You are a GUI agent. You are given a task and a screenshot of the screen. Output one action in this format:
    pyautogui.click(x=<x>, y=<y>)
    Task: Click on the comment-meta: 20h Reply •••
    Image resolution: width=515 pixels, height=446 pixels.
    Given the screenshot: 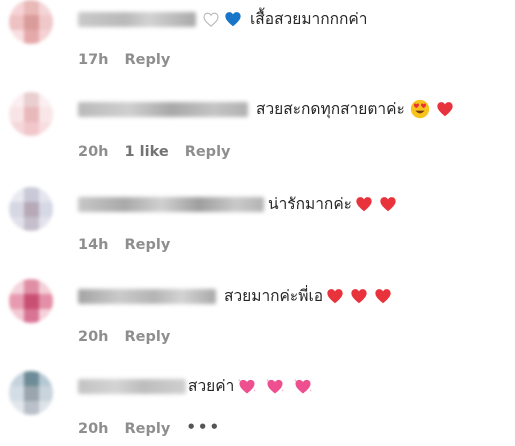 What is the action you would take?
    pyautogui.click(x=149, y=428)
    